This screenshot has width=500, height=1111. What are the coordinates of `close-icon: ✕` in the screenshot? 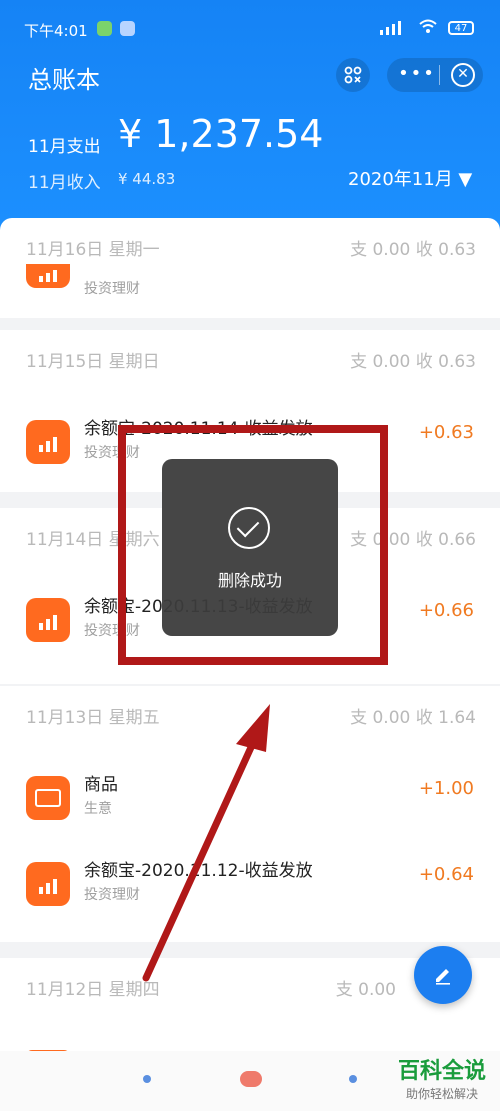 It's located at (463, 75).